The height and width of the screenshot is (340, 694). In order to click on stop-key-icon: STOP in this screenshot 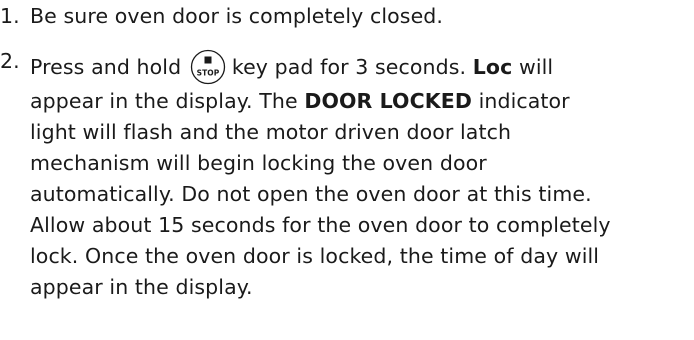, I will do `click(208, 67)`.